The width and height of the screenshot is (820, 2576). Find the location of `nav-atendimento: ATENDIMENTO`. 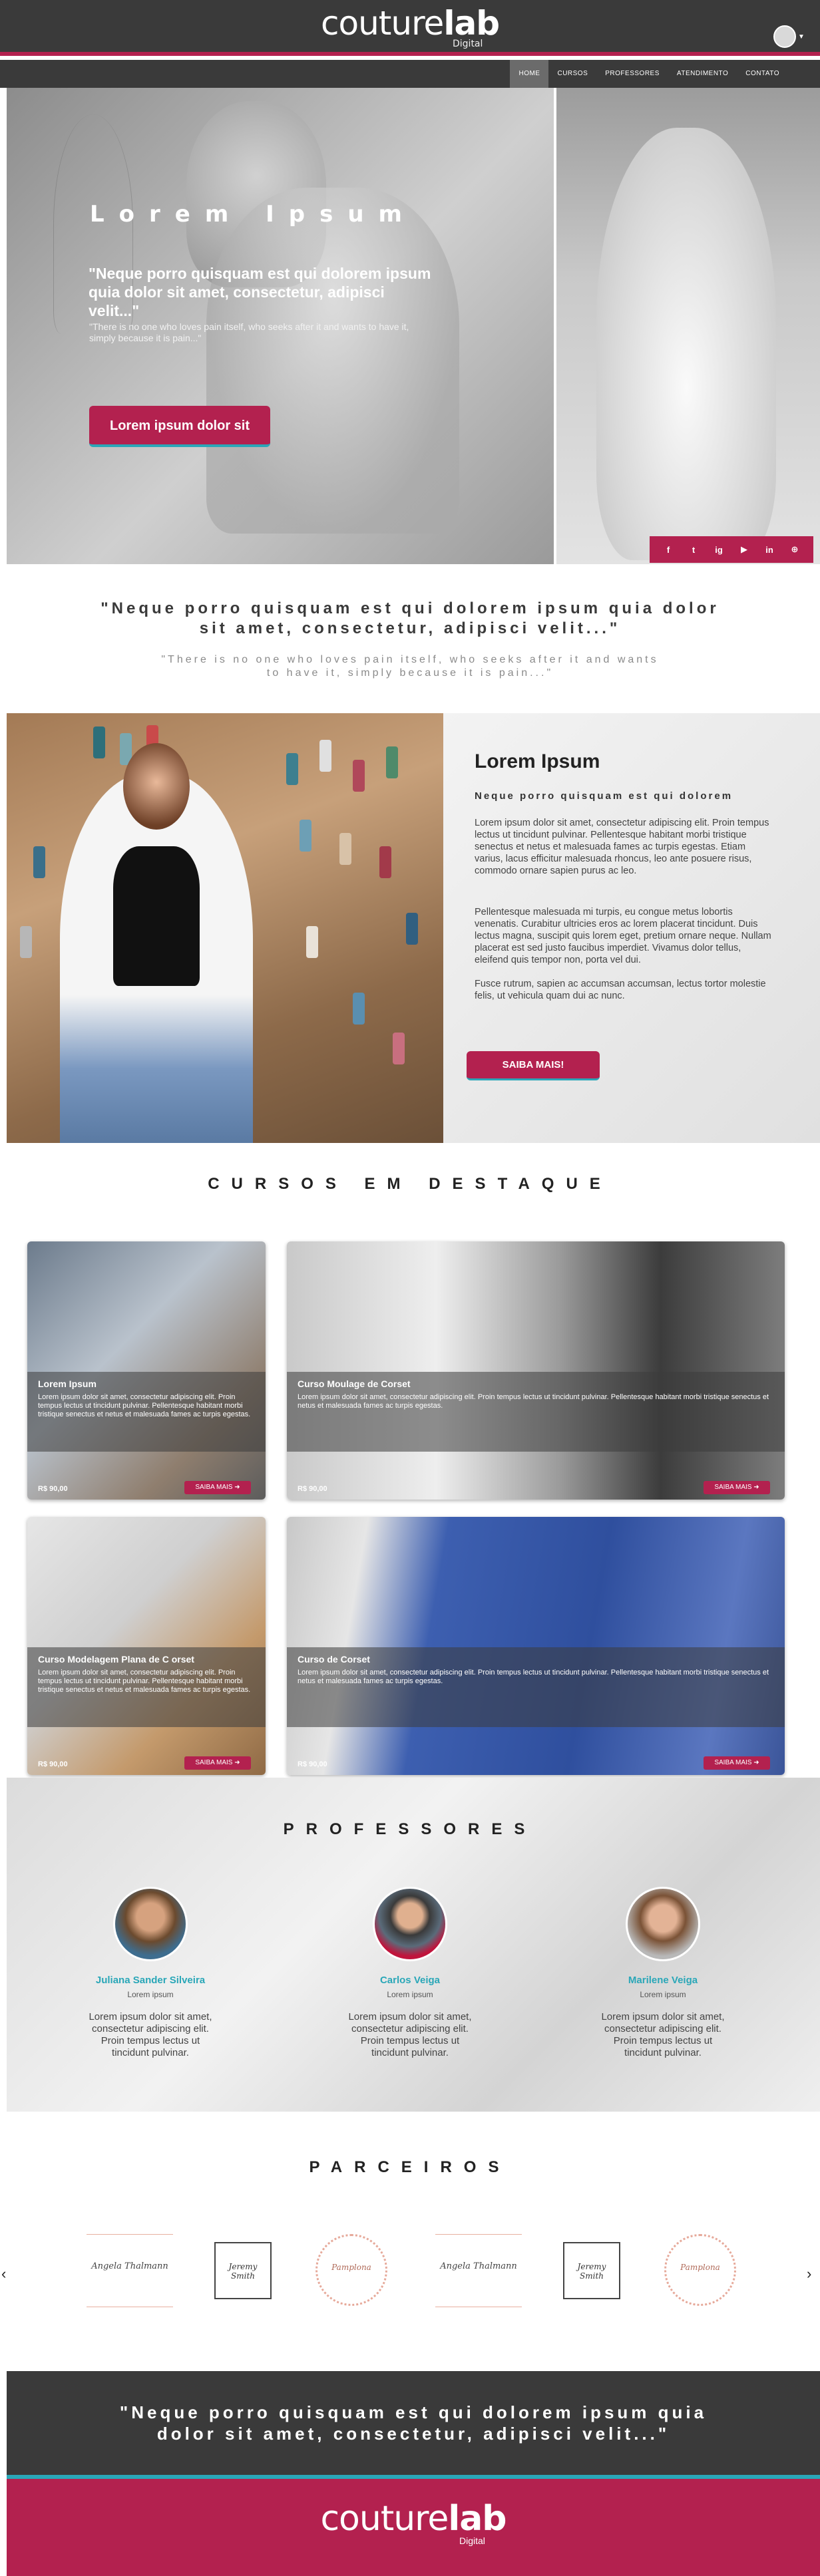

nav-atendimento: ATENDIMENTO is located at coordinates (702, 74).